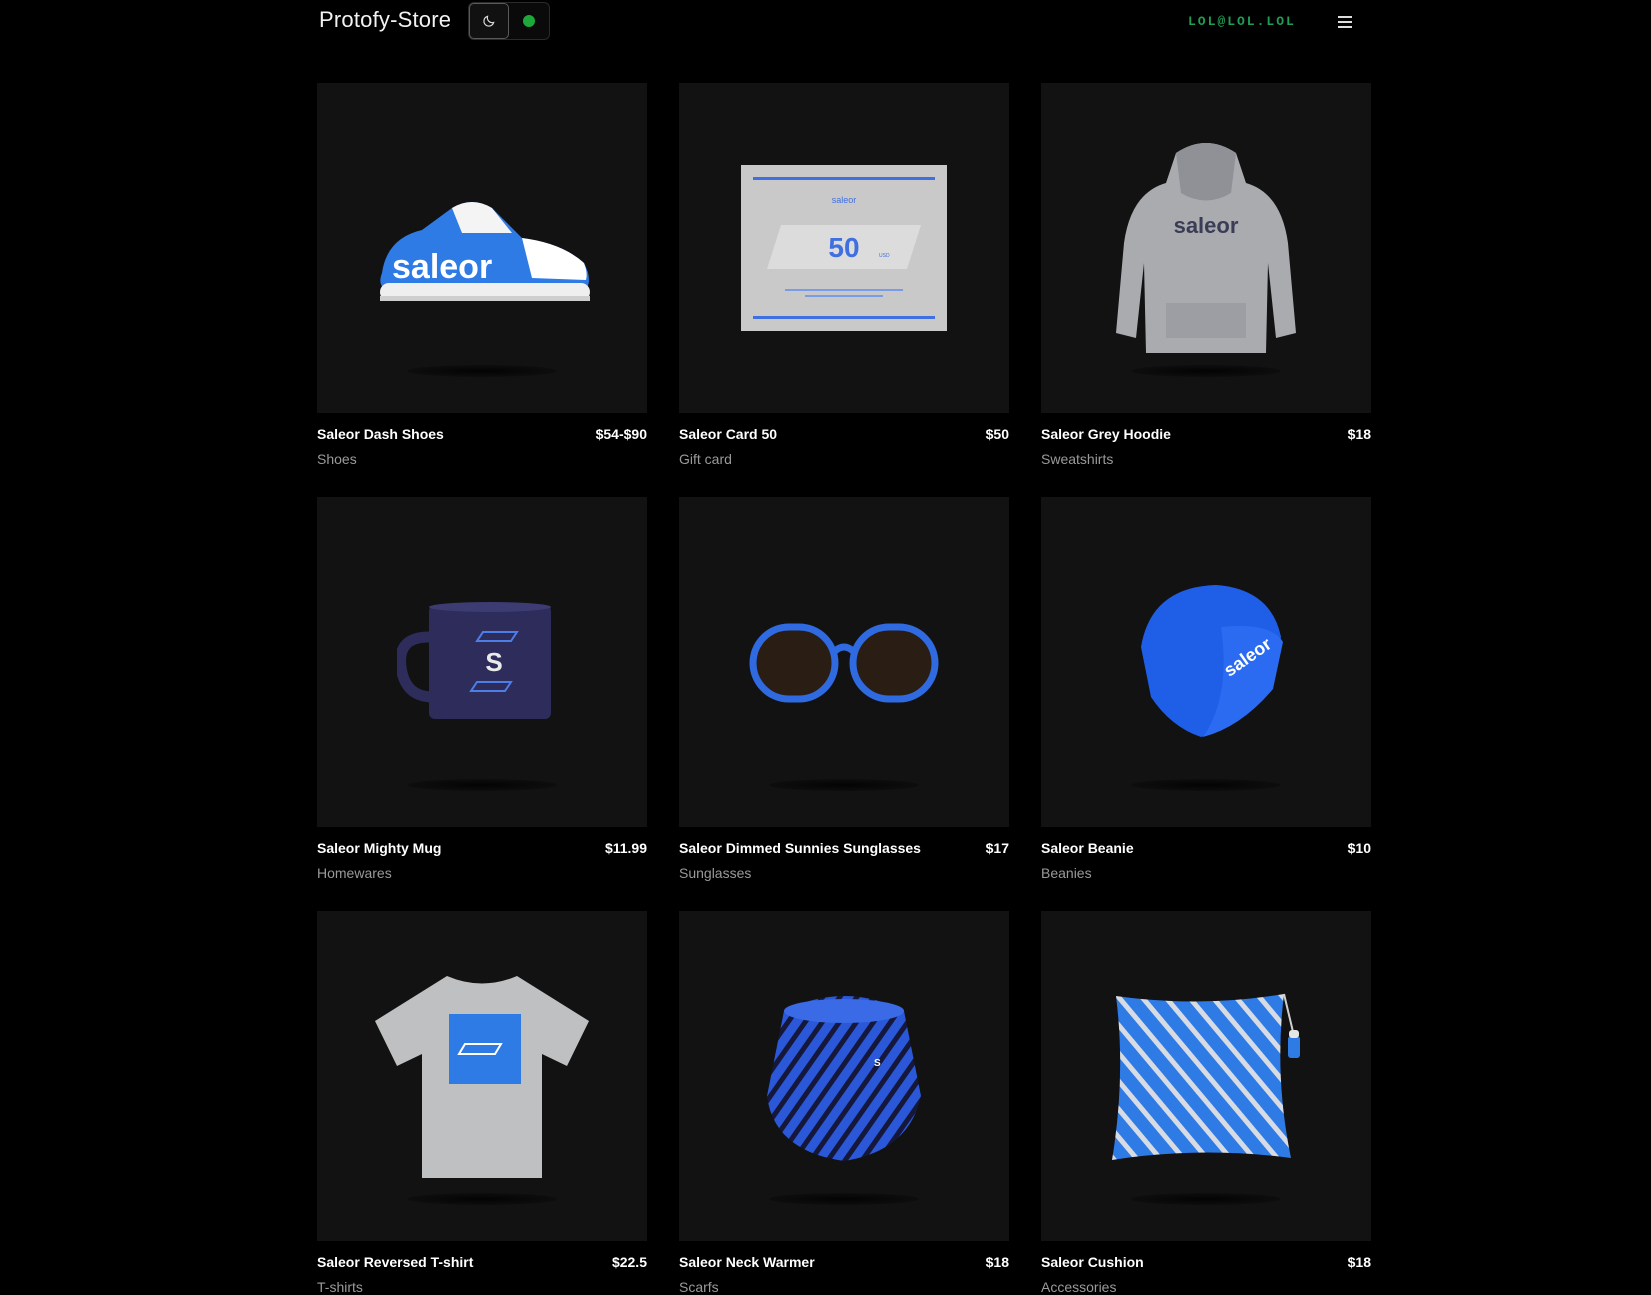  Describe the element at coordinates (1077, 459) in the screenshot. I see `product-category: Sweatshirts` at that location.